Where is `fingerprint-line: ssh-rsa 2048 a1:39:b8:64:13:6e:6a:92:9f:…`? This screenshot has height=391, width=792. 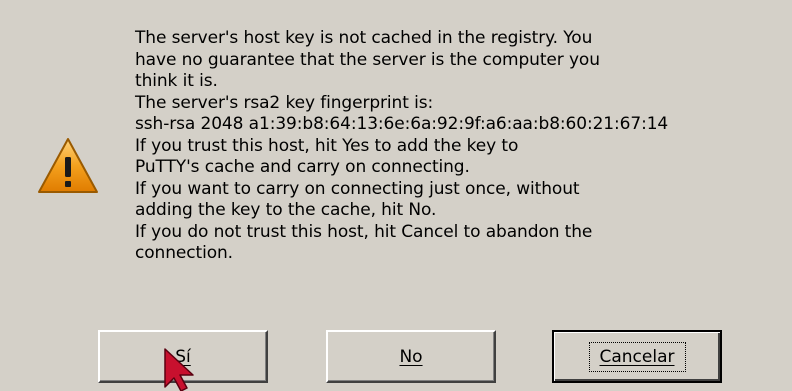
fingerprint-line: ssh-rsa 2048 a1:39:b8:64:13:6e:6a:92:9f:… is located at coordinates (402, 124).